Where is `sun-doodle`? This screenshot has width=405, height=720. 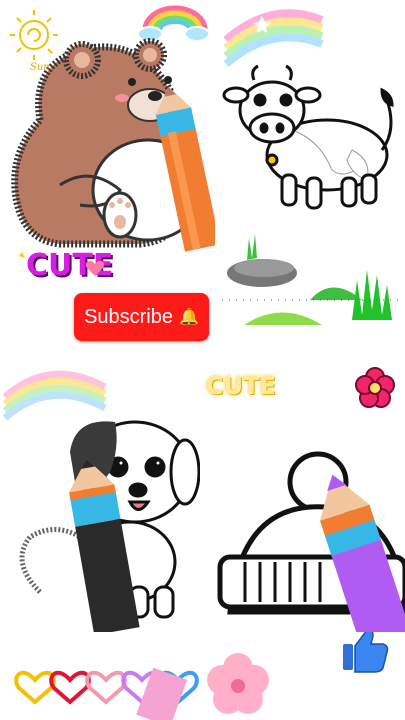
sun-doodle is located at coordinates (34, 35).